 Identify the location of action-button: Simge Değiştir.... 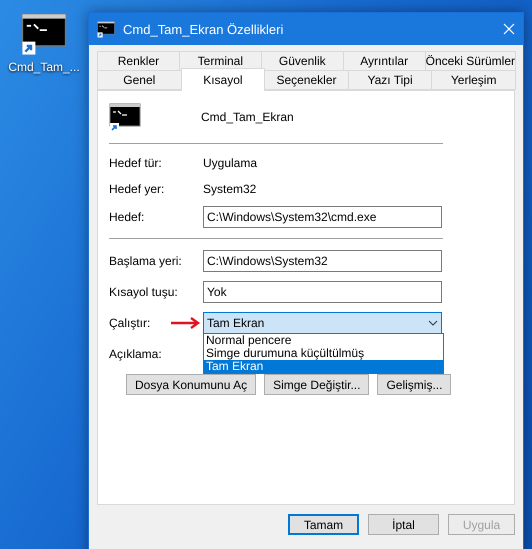
(317, 384).